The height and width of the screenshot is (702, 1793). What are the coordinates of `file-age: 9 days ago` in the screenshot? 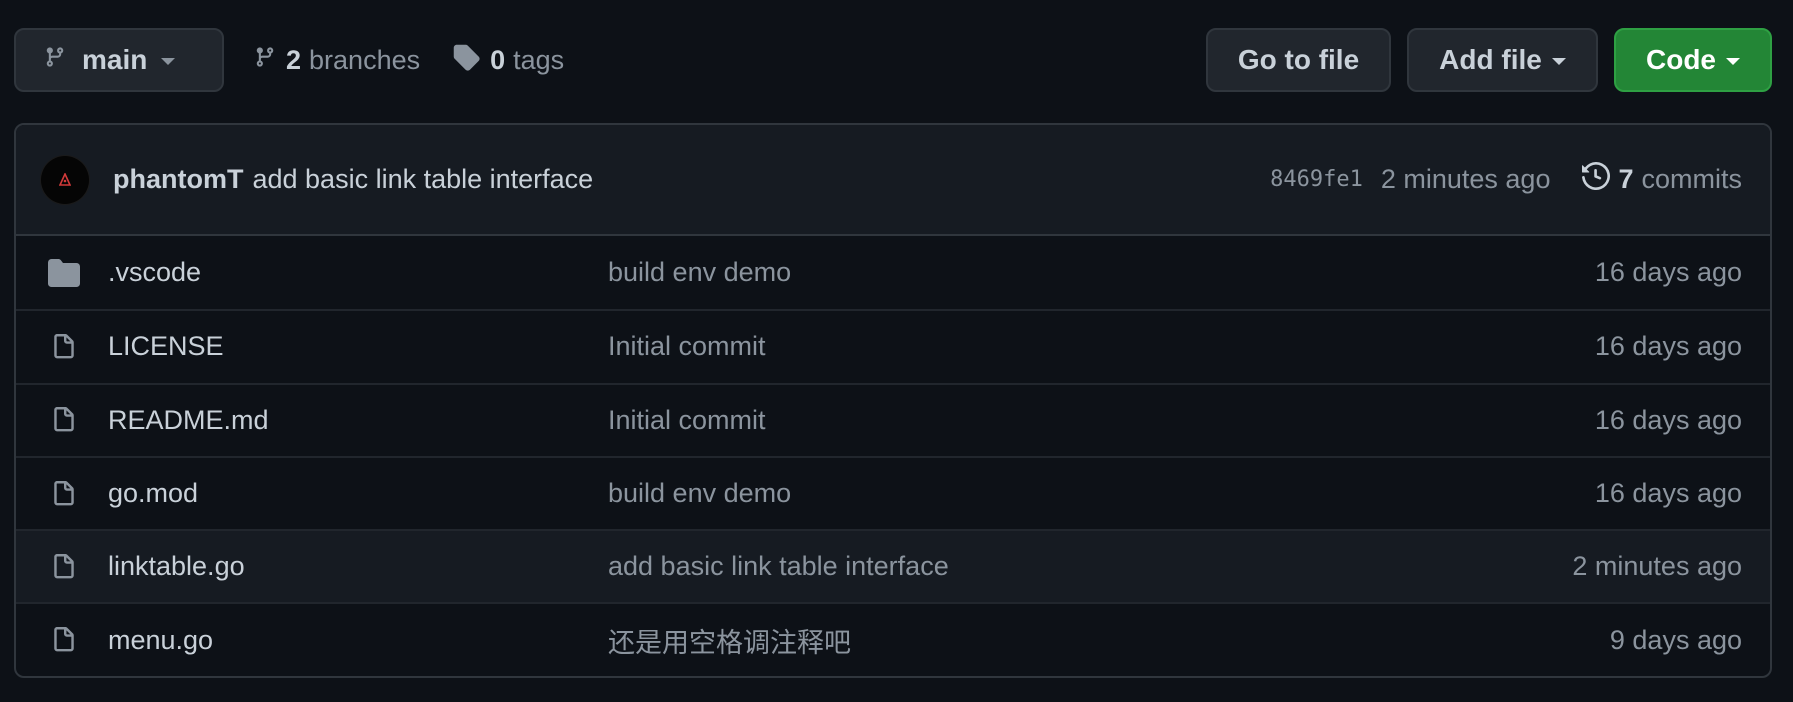 It's located at (1675, 639).